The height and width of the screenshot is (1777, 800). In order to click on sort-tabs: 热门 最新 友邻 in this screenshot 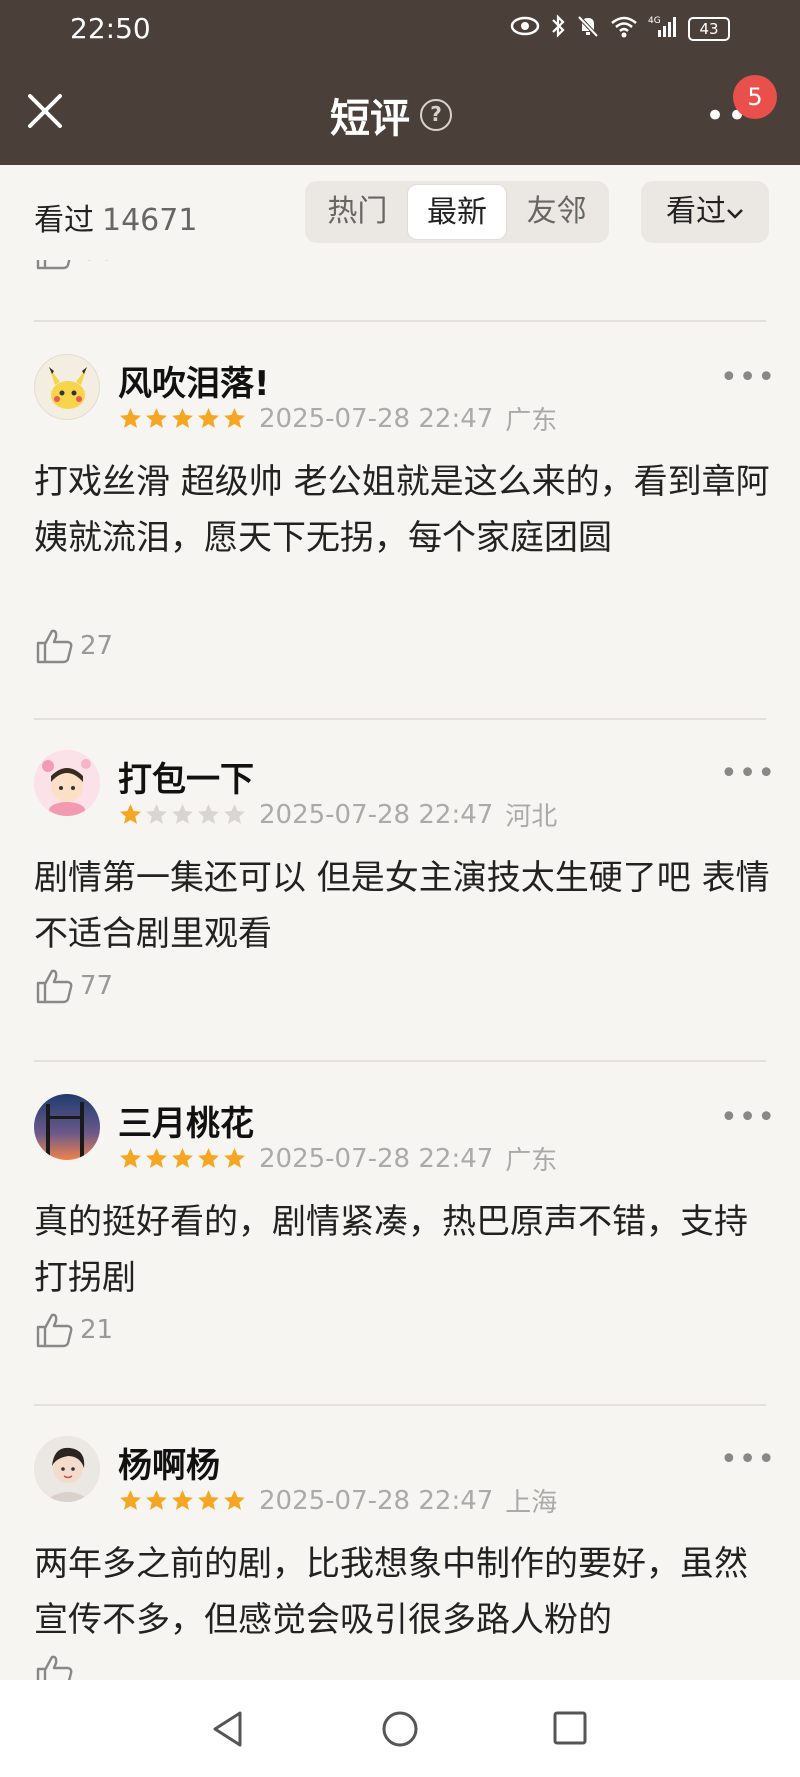, I will do `click(457, 212)`.